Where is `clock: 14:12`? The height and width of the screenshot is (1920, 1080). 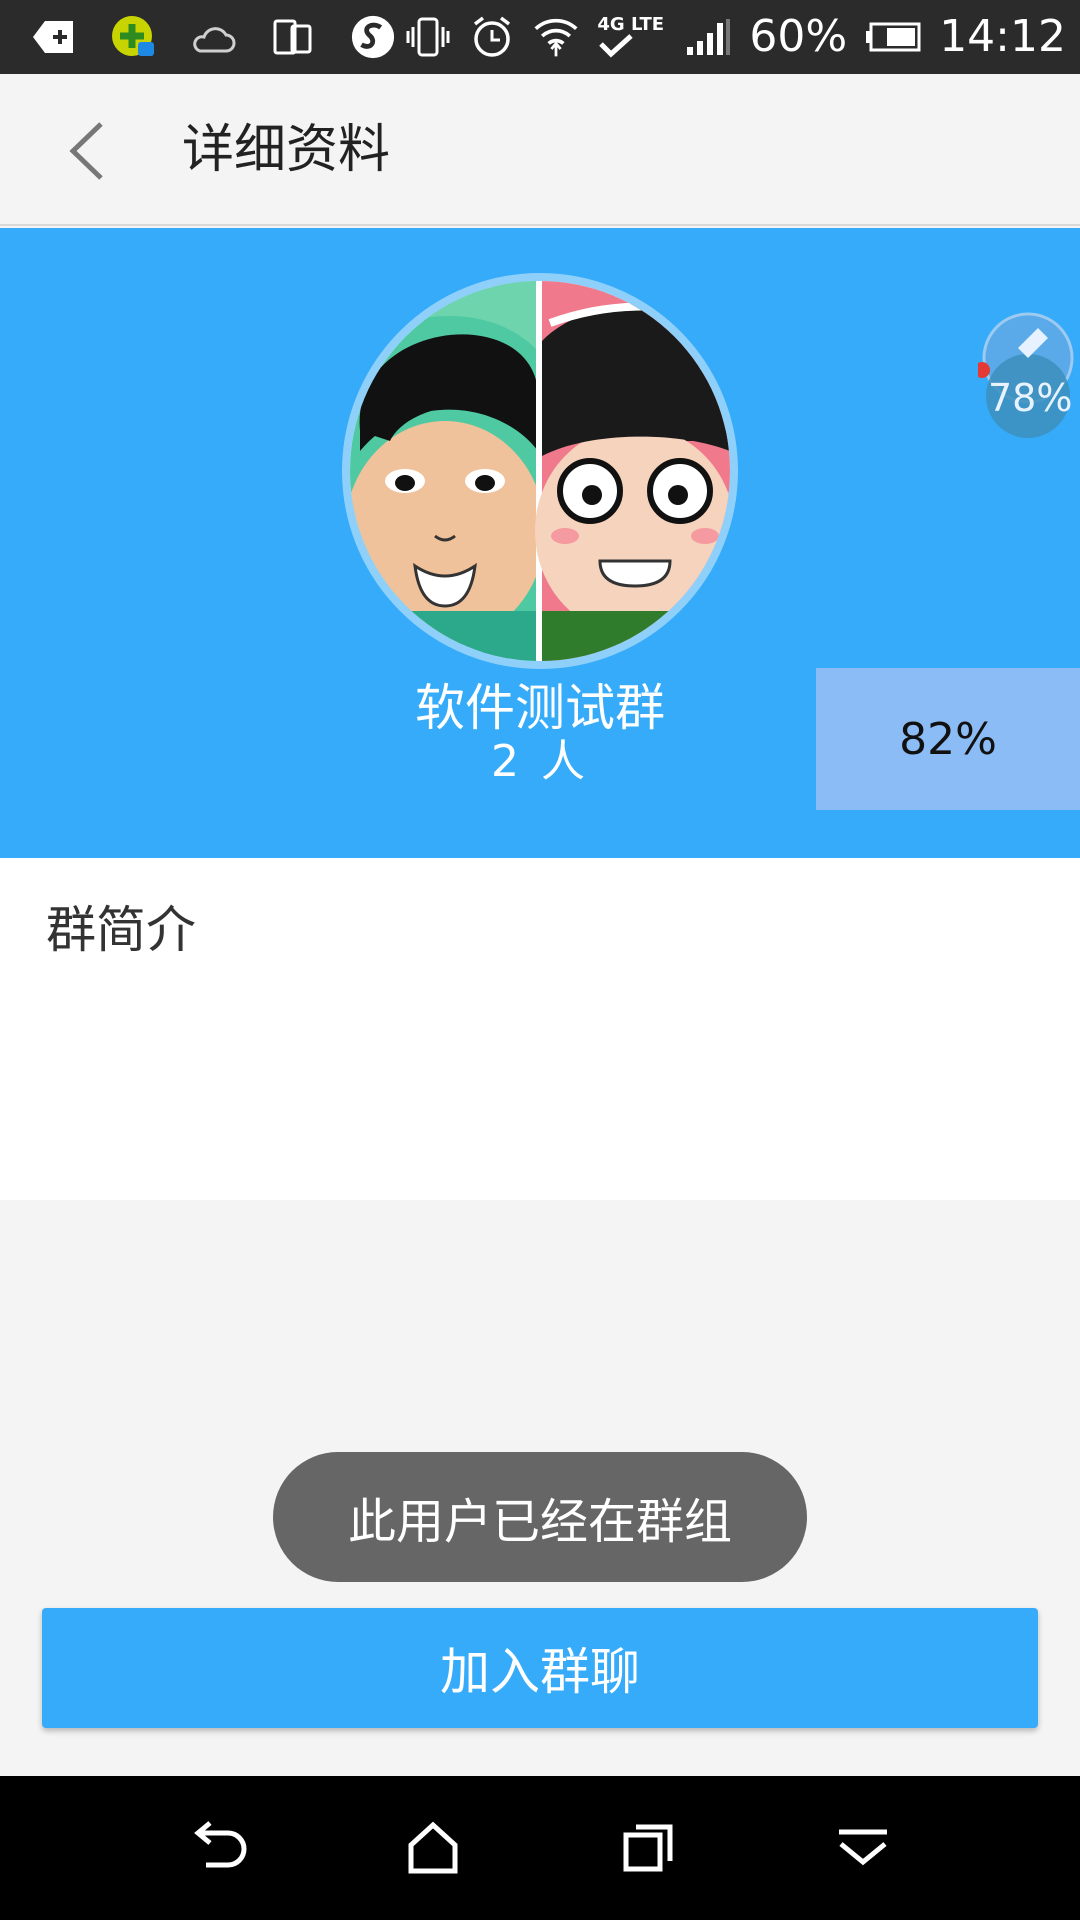 clock: 14:12 is located at coordinates (1002, 36).